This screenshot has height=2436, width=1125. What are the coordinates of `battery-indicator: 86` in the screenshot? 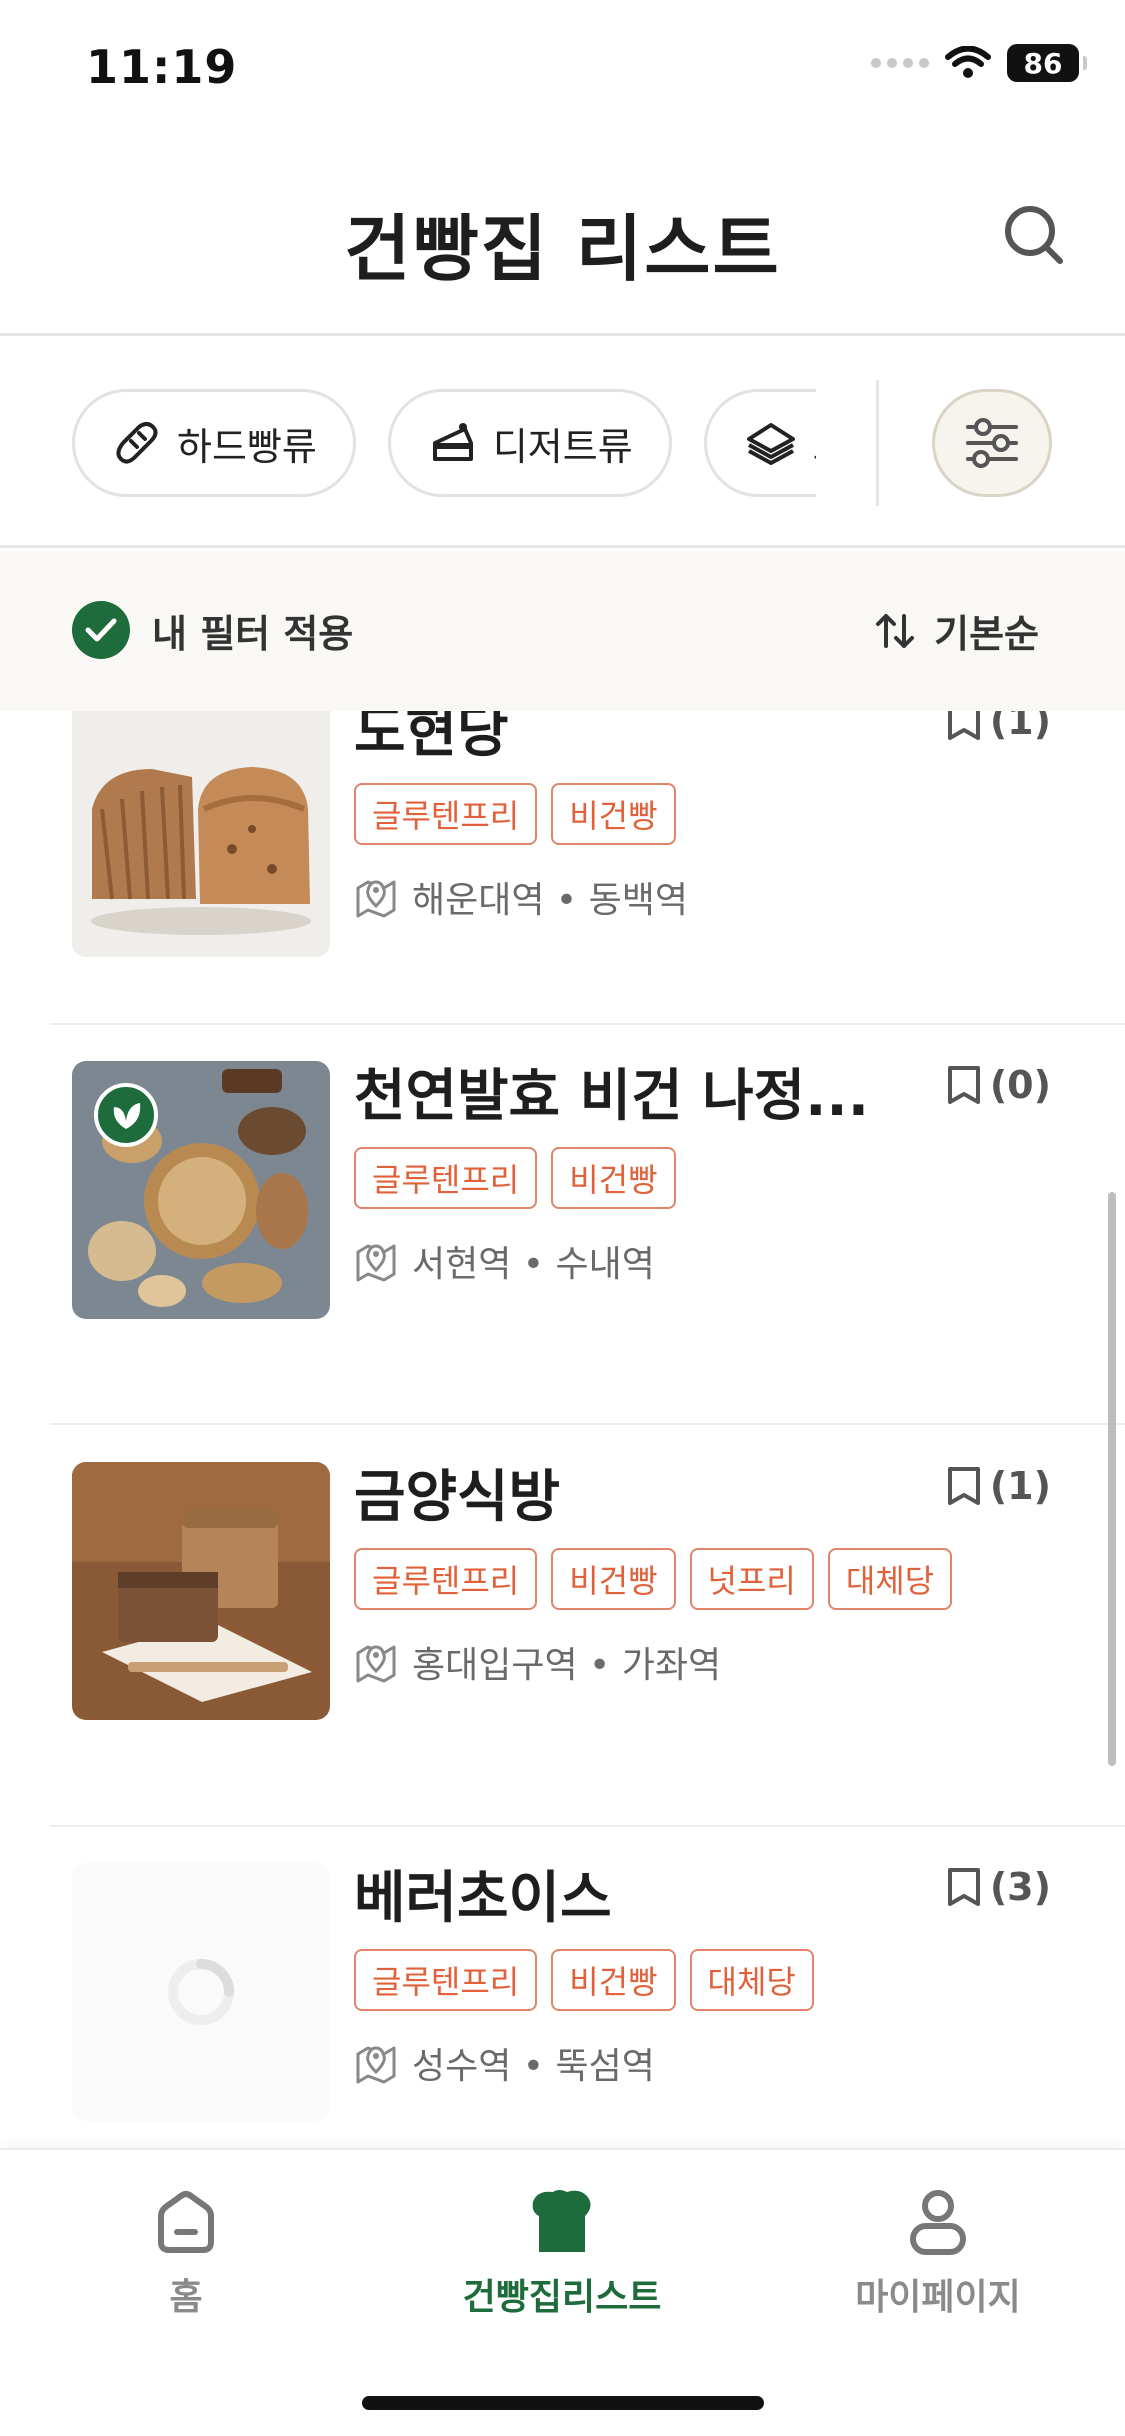 It's located at (1047, 63).